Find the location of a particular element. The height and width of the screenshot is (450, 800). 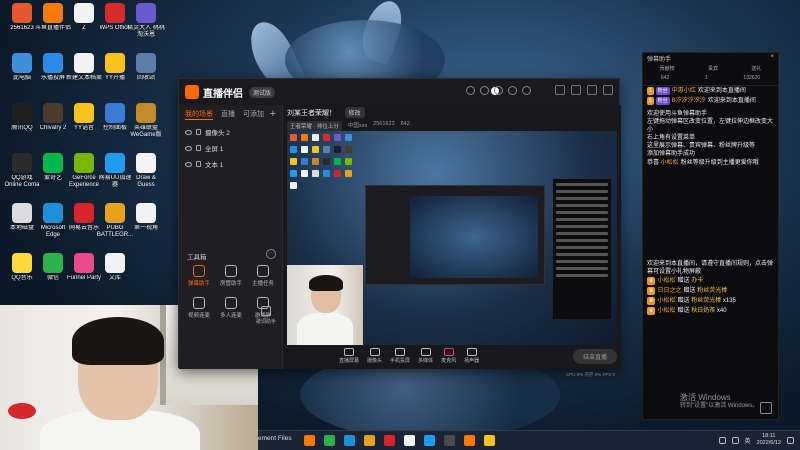

speaker-button: 扬声器 is located at coordinates (471, 356).